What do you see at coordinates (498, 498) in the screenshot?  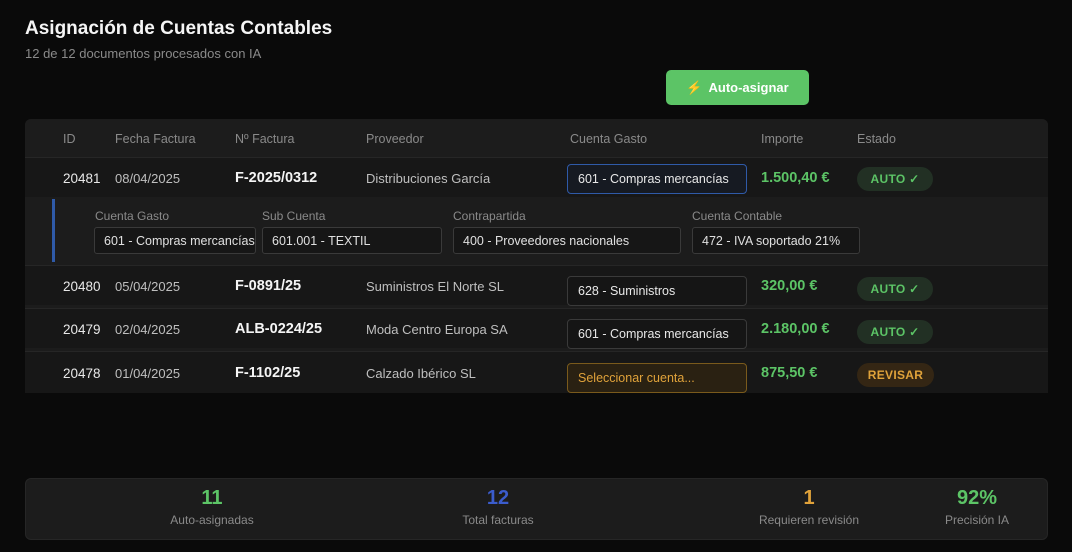 I see `stat-value: 12` at bounding box center [498, 498].